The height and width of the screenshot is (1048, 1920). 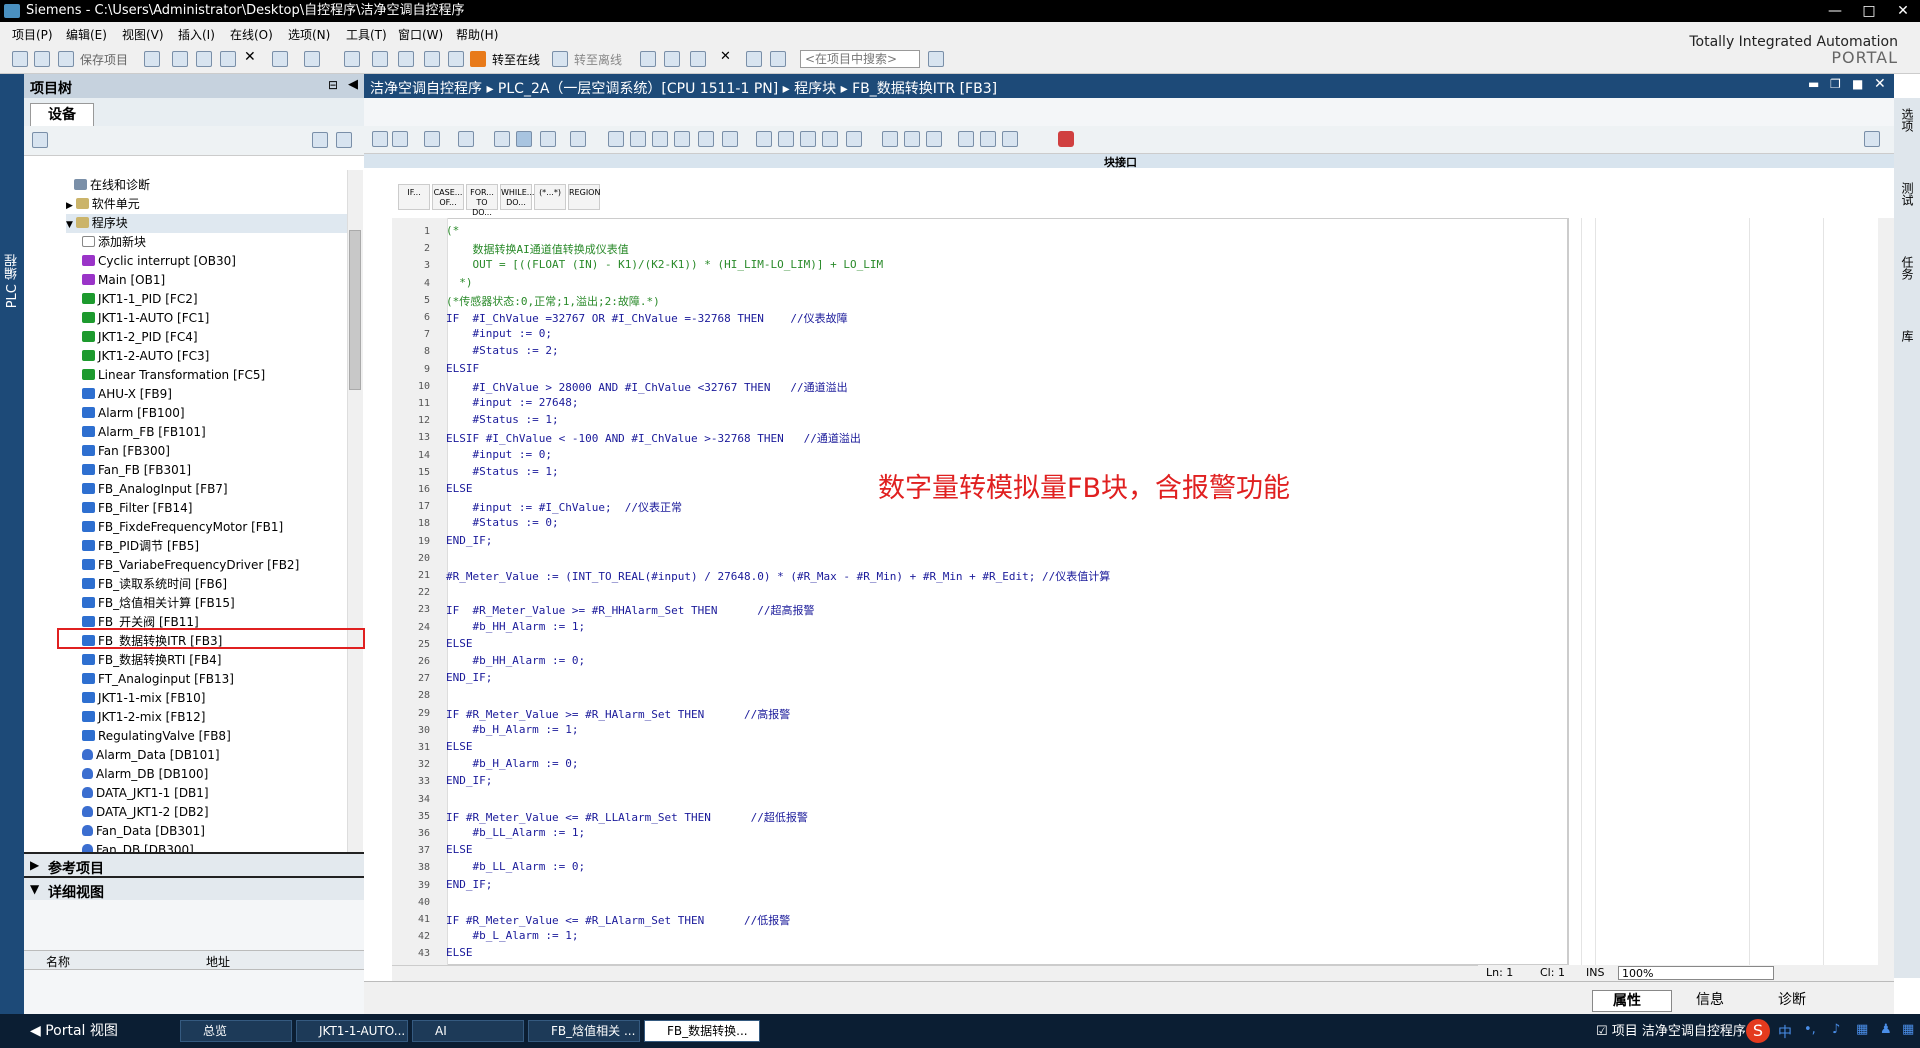 What do you see at coordinates (1010, 139) in the screenshot?
I see `step-out-icon` at bounding box center [1010, 139].